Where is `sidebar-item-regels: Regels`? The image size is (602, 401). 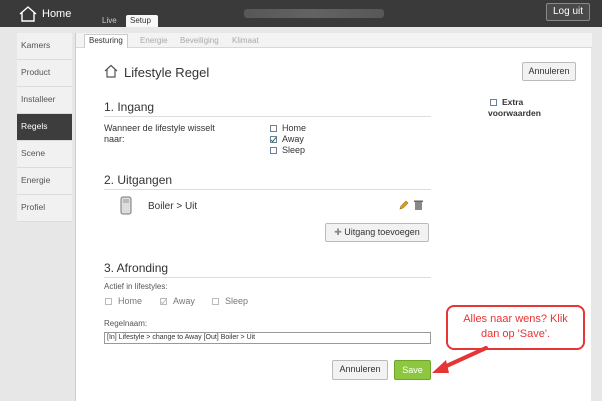
sidebar-item-regels: Regels is located at coordinates (44, 127).